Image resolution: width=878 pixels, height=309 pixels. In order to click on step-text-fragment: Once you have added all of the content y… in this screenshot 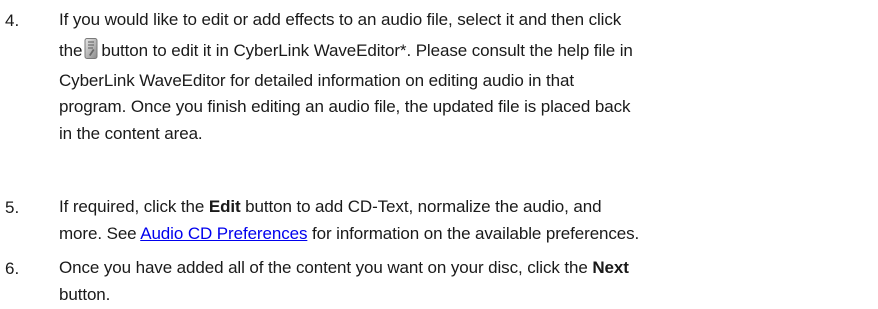, I will do `click(323, 267)`.